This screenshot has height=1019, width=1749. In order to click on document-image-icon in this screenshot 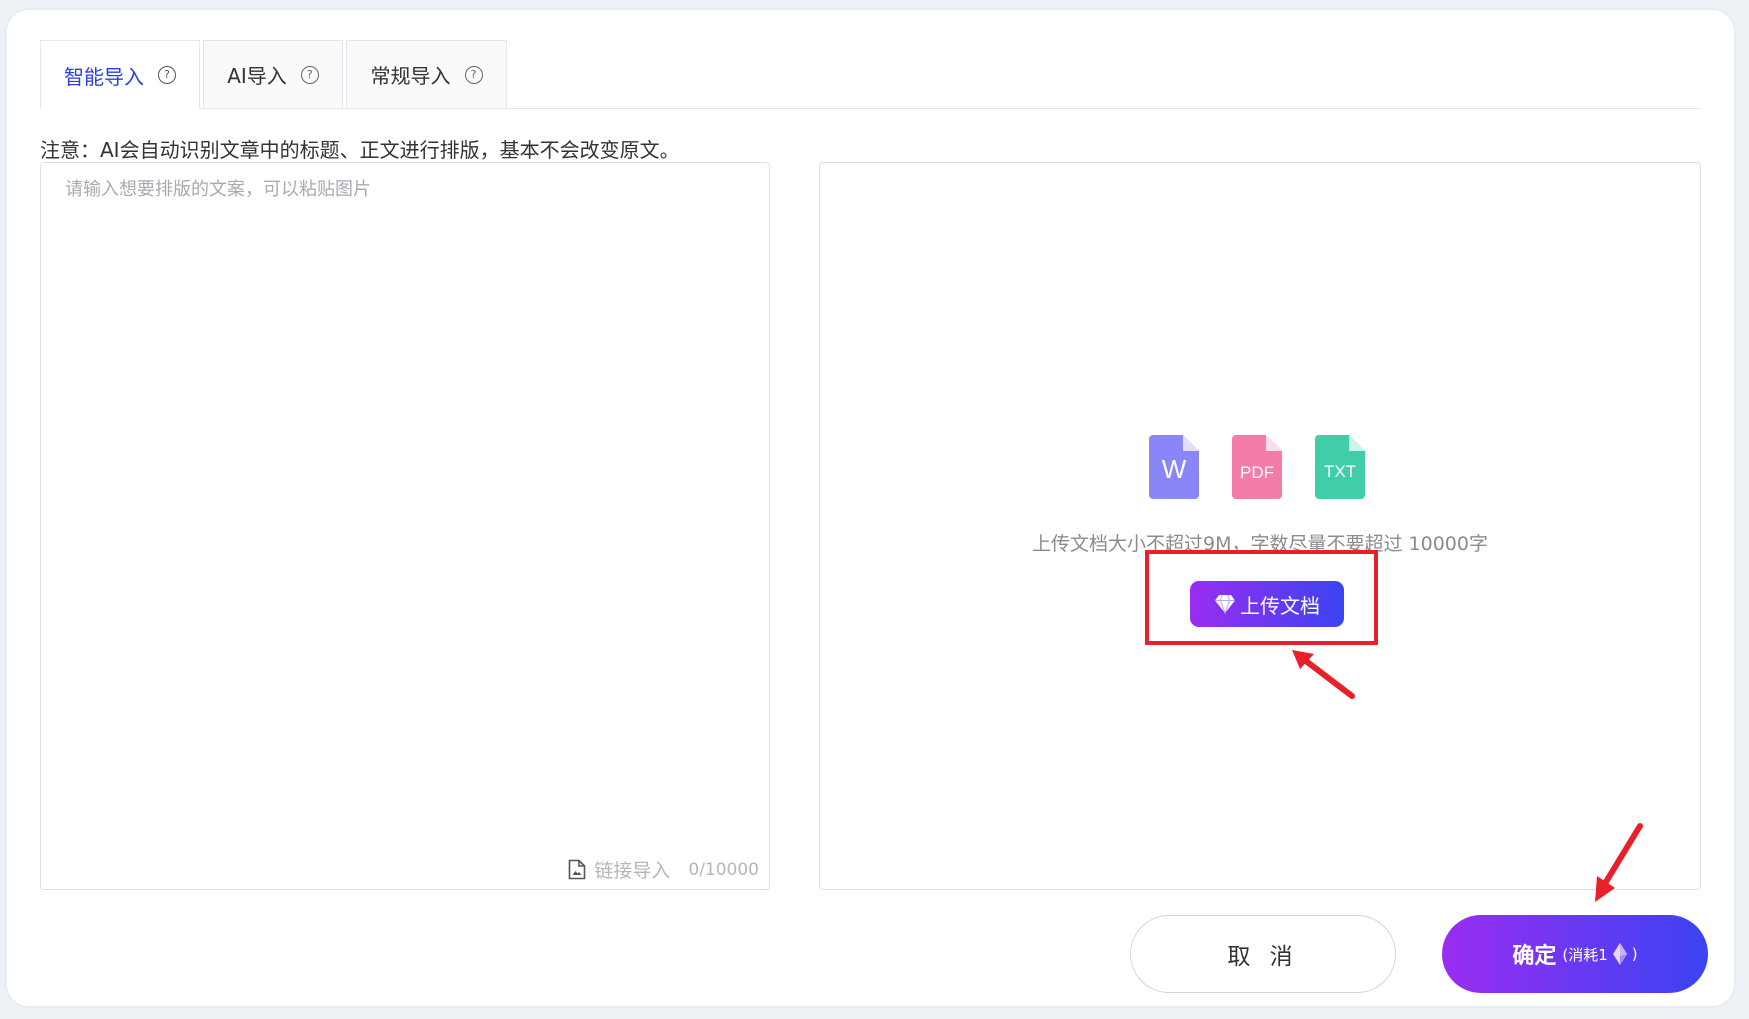, I will do `click(577, 869)`.